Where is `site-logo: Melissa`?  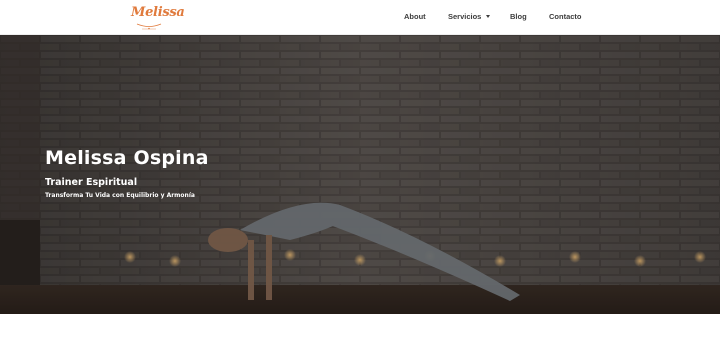
site-logo: Melissa is located at coordinates (158, 17).